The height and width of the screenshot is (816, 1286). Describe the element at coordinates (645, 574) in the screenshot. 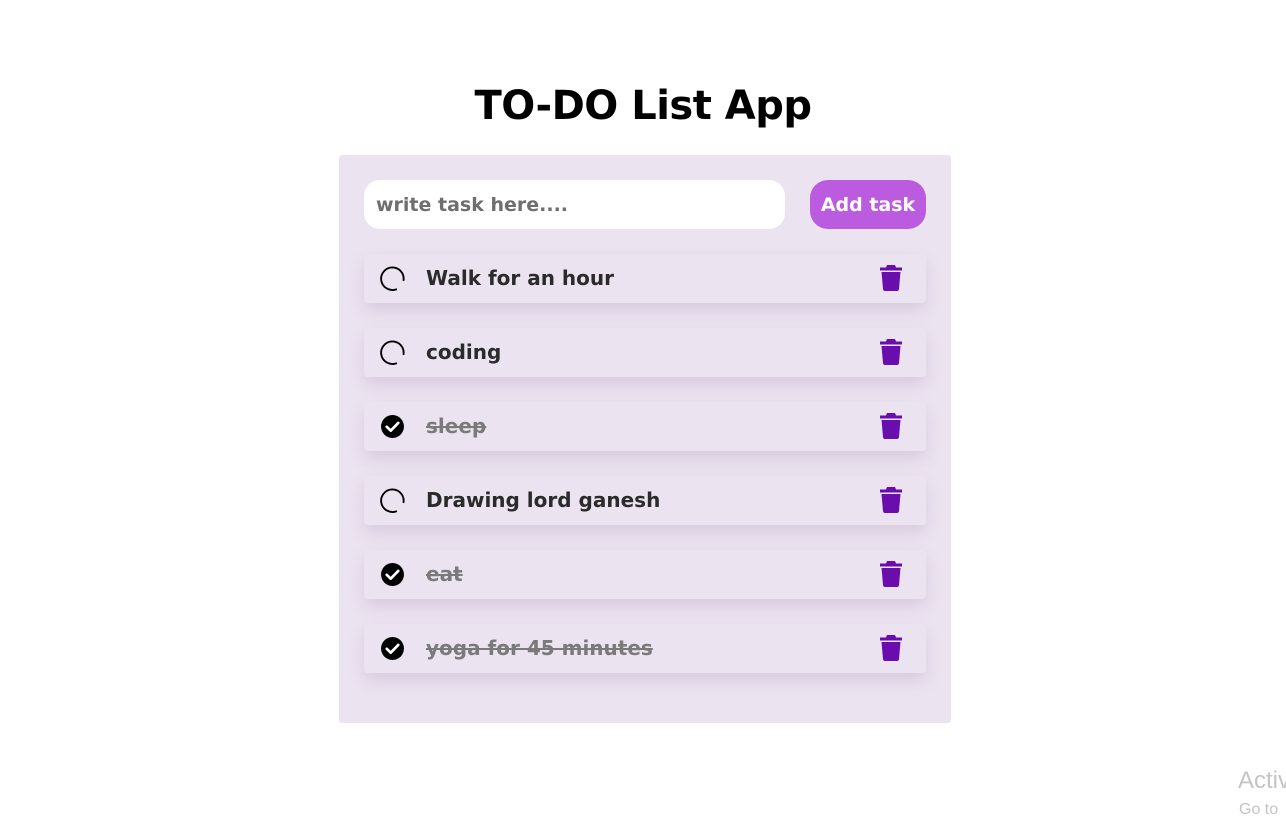

I see `task-item: eat` at that location.